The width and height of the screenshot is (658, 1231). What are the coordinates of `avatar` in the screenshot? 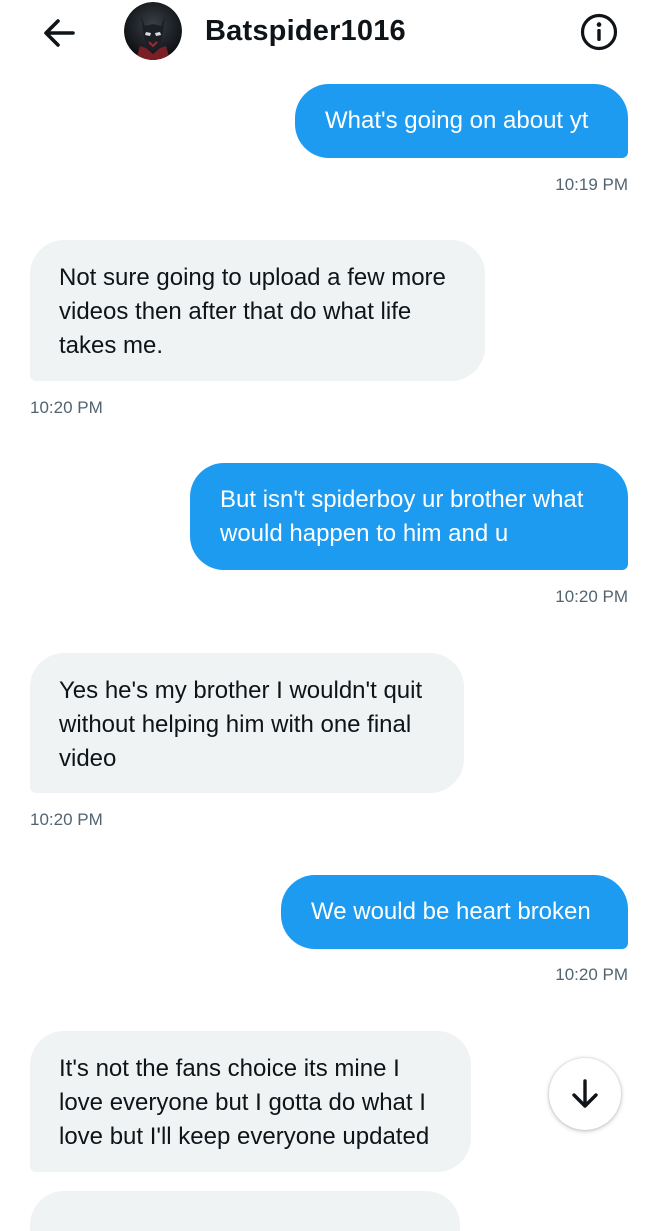 It's located at (153, 31).